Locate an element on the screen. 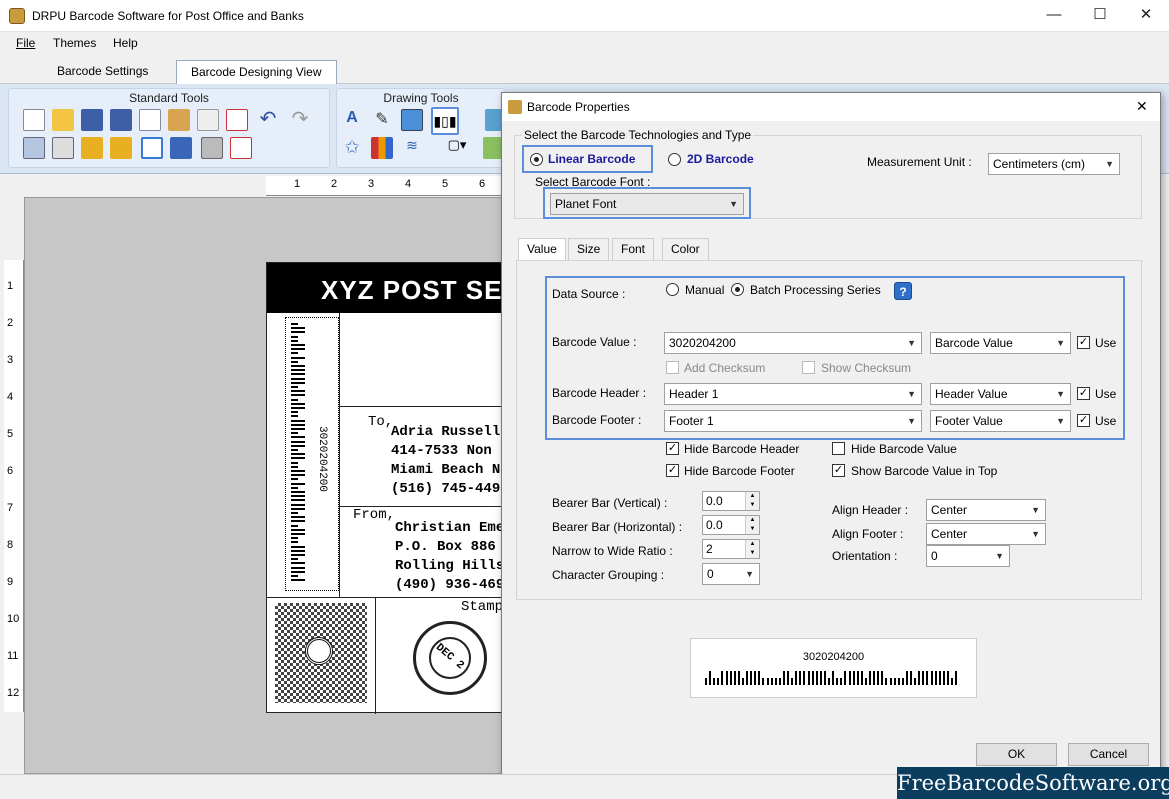 The height and width of the screenshot is (799, 1169). maximize-button: ☐ is located at coordinates (1100, 16).